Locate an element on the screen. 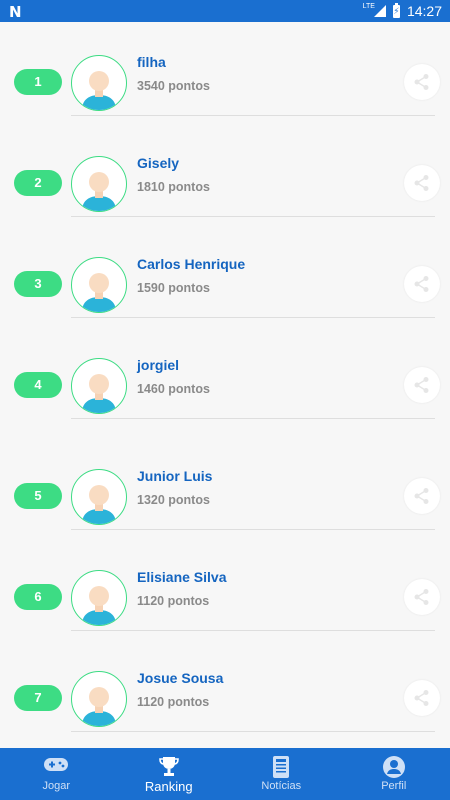  rank-badge: 3 is located at coordinates (38, 284).